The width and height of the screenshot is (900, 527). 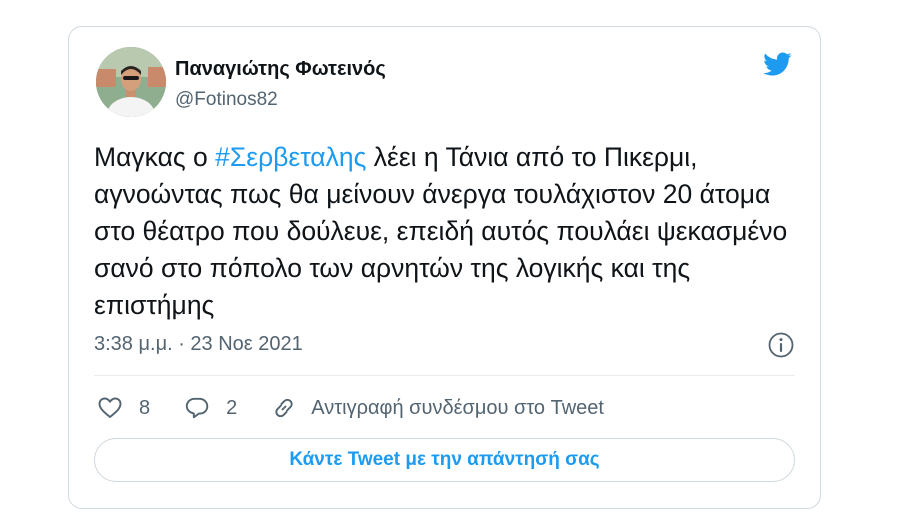 What do you see at coordinates (781, 345) in the screenshot?
I see `info-icon` at bounding box center [781, 345].